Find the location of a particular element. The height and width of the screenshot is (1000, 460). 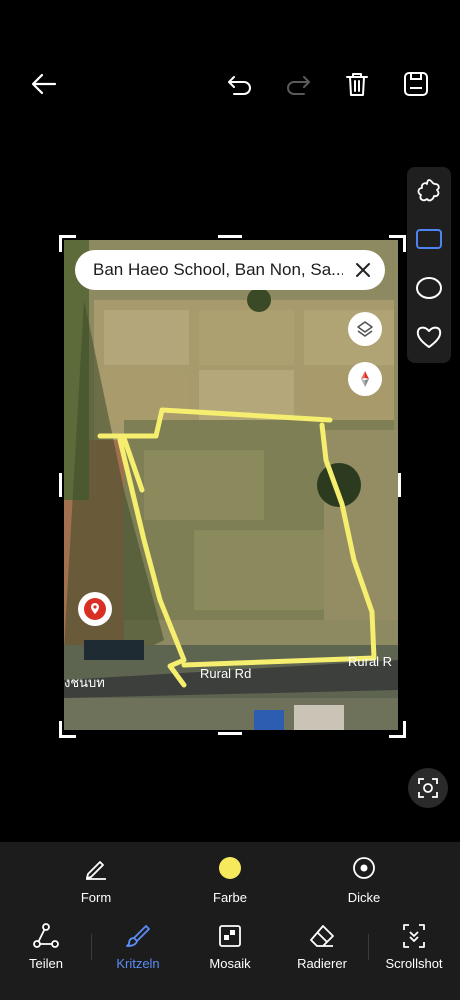

share-label: Teilen is located at coordinates (46, 963).